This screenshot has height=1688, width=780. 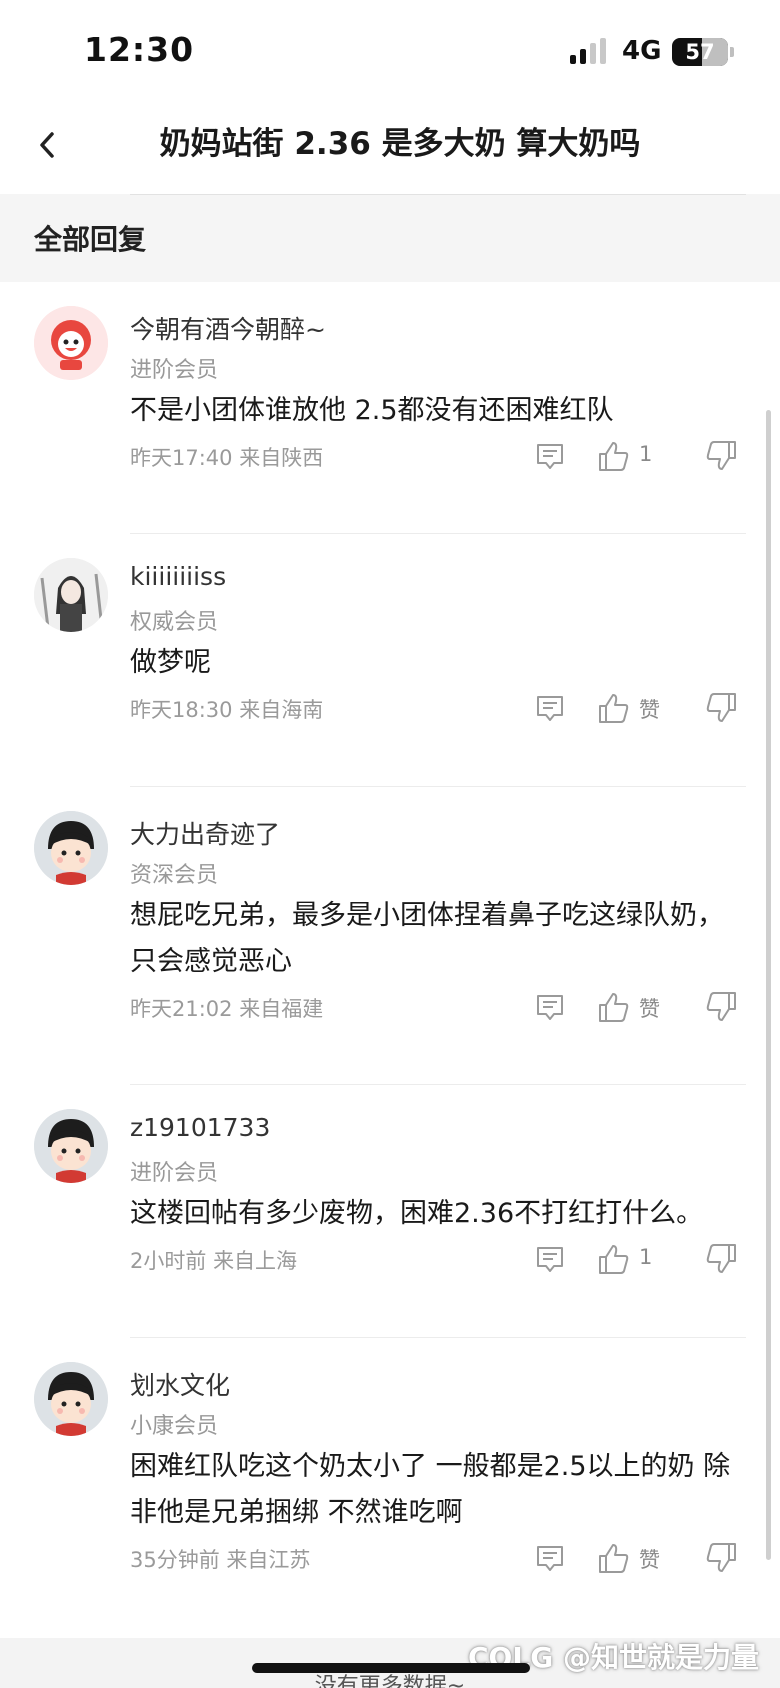 What do you see at coordinates (200, 1127) in the screenshot?
I see `user-name: z19101733` at bounding box center [200, 1127].